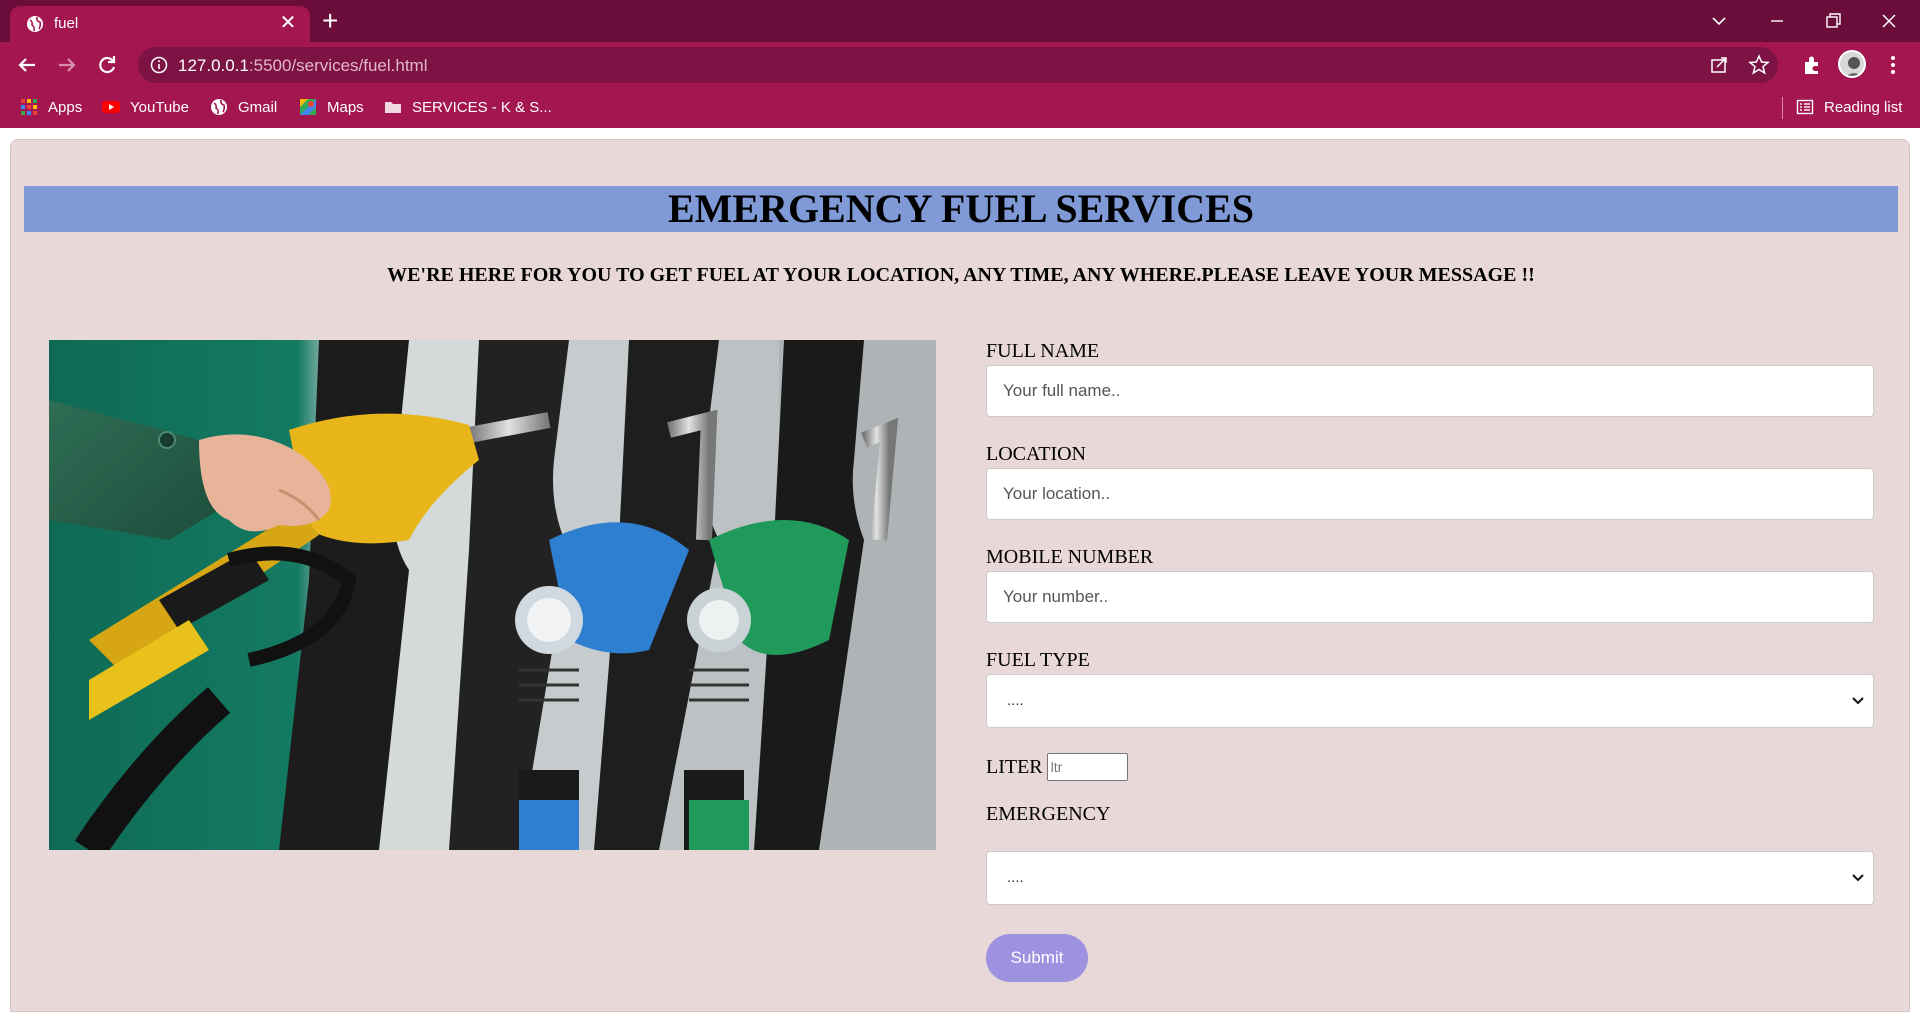 The width and height of the screenshot is (1920, 1012). I want to click on menu-kebab-icon, so click(1893, 65).